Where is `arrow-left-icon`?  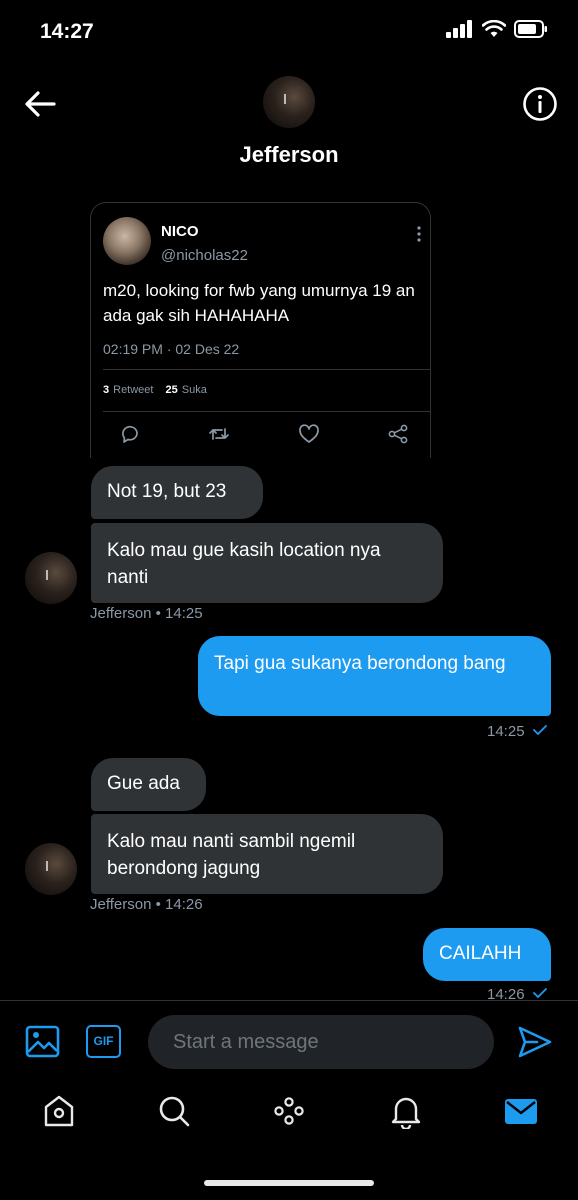 arrow-left-icon is located at coordinates (40, 104).